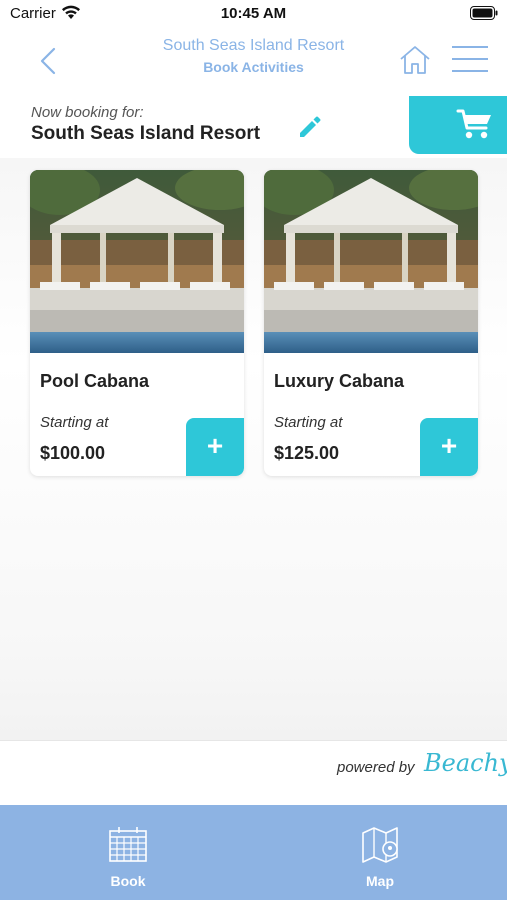 This screenshot has width=507, height=900. I want to click on activity-card-pool-cabana: Pool Cabana Starting at $100.00 +, so click(137, 323).